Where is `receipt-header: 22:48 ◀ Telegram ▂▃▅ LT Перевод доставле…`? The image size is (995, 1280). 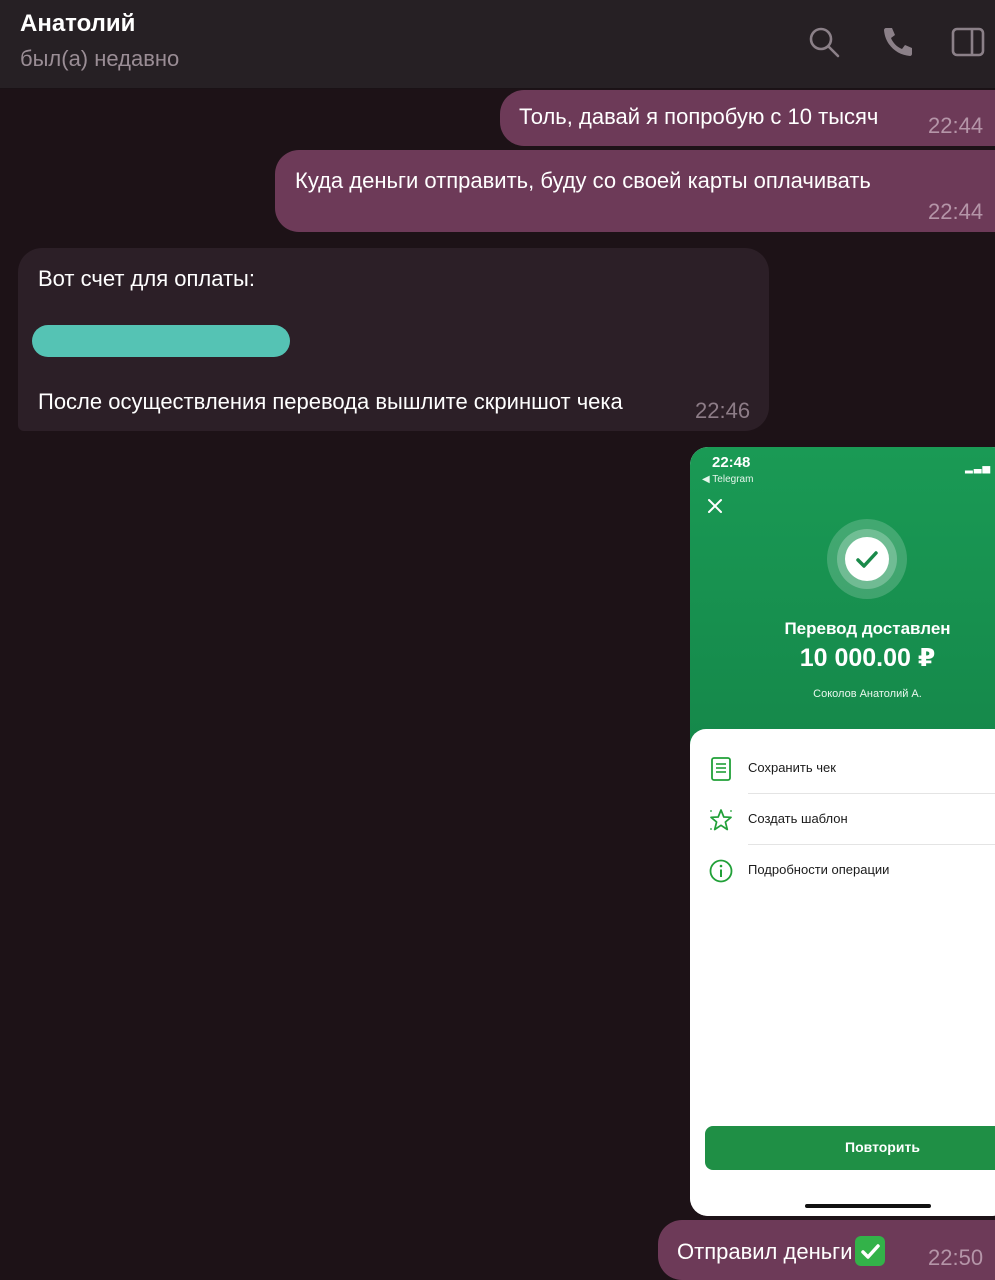
receipt-header: 22:48 ◀ Telegram ▂▃▅ LT Перевод доставле… is located at coordinates (842, 597).